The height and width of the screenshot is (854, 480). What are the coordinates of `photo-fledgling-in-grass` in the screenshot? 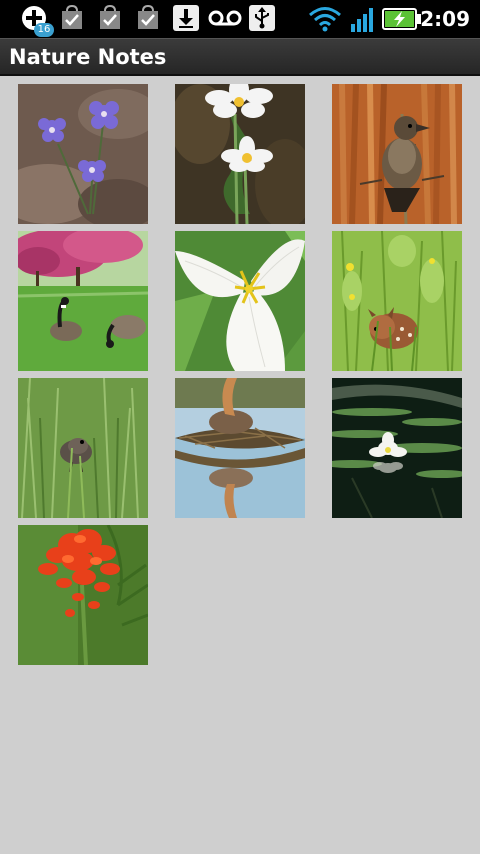 It's located at (83, 448).